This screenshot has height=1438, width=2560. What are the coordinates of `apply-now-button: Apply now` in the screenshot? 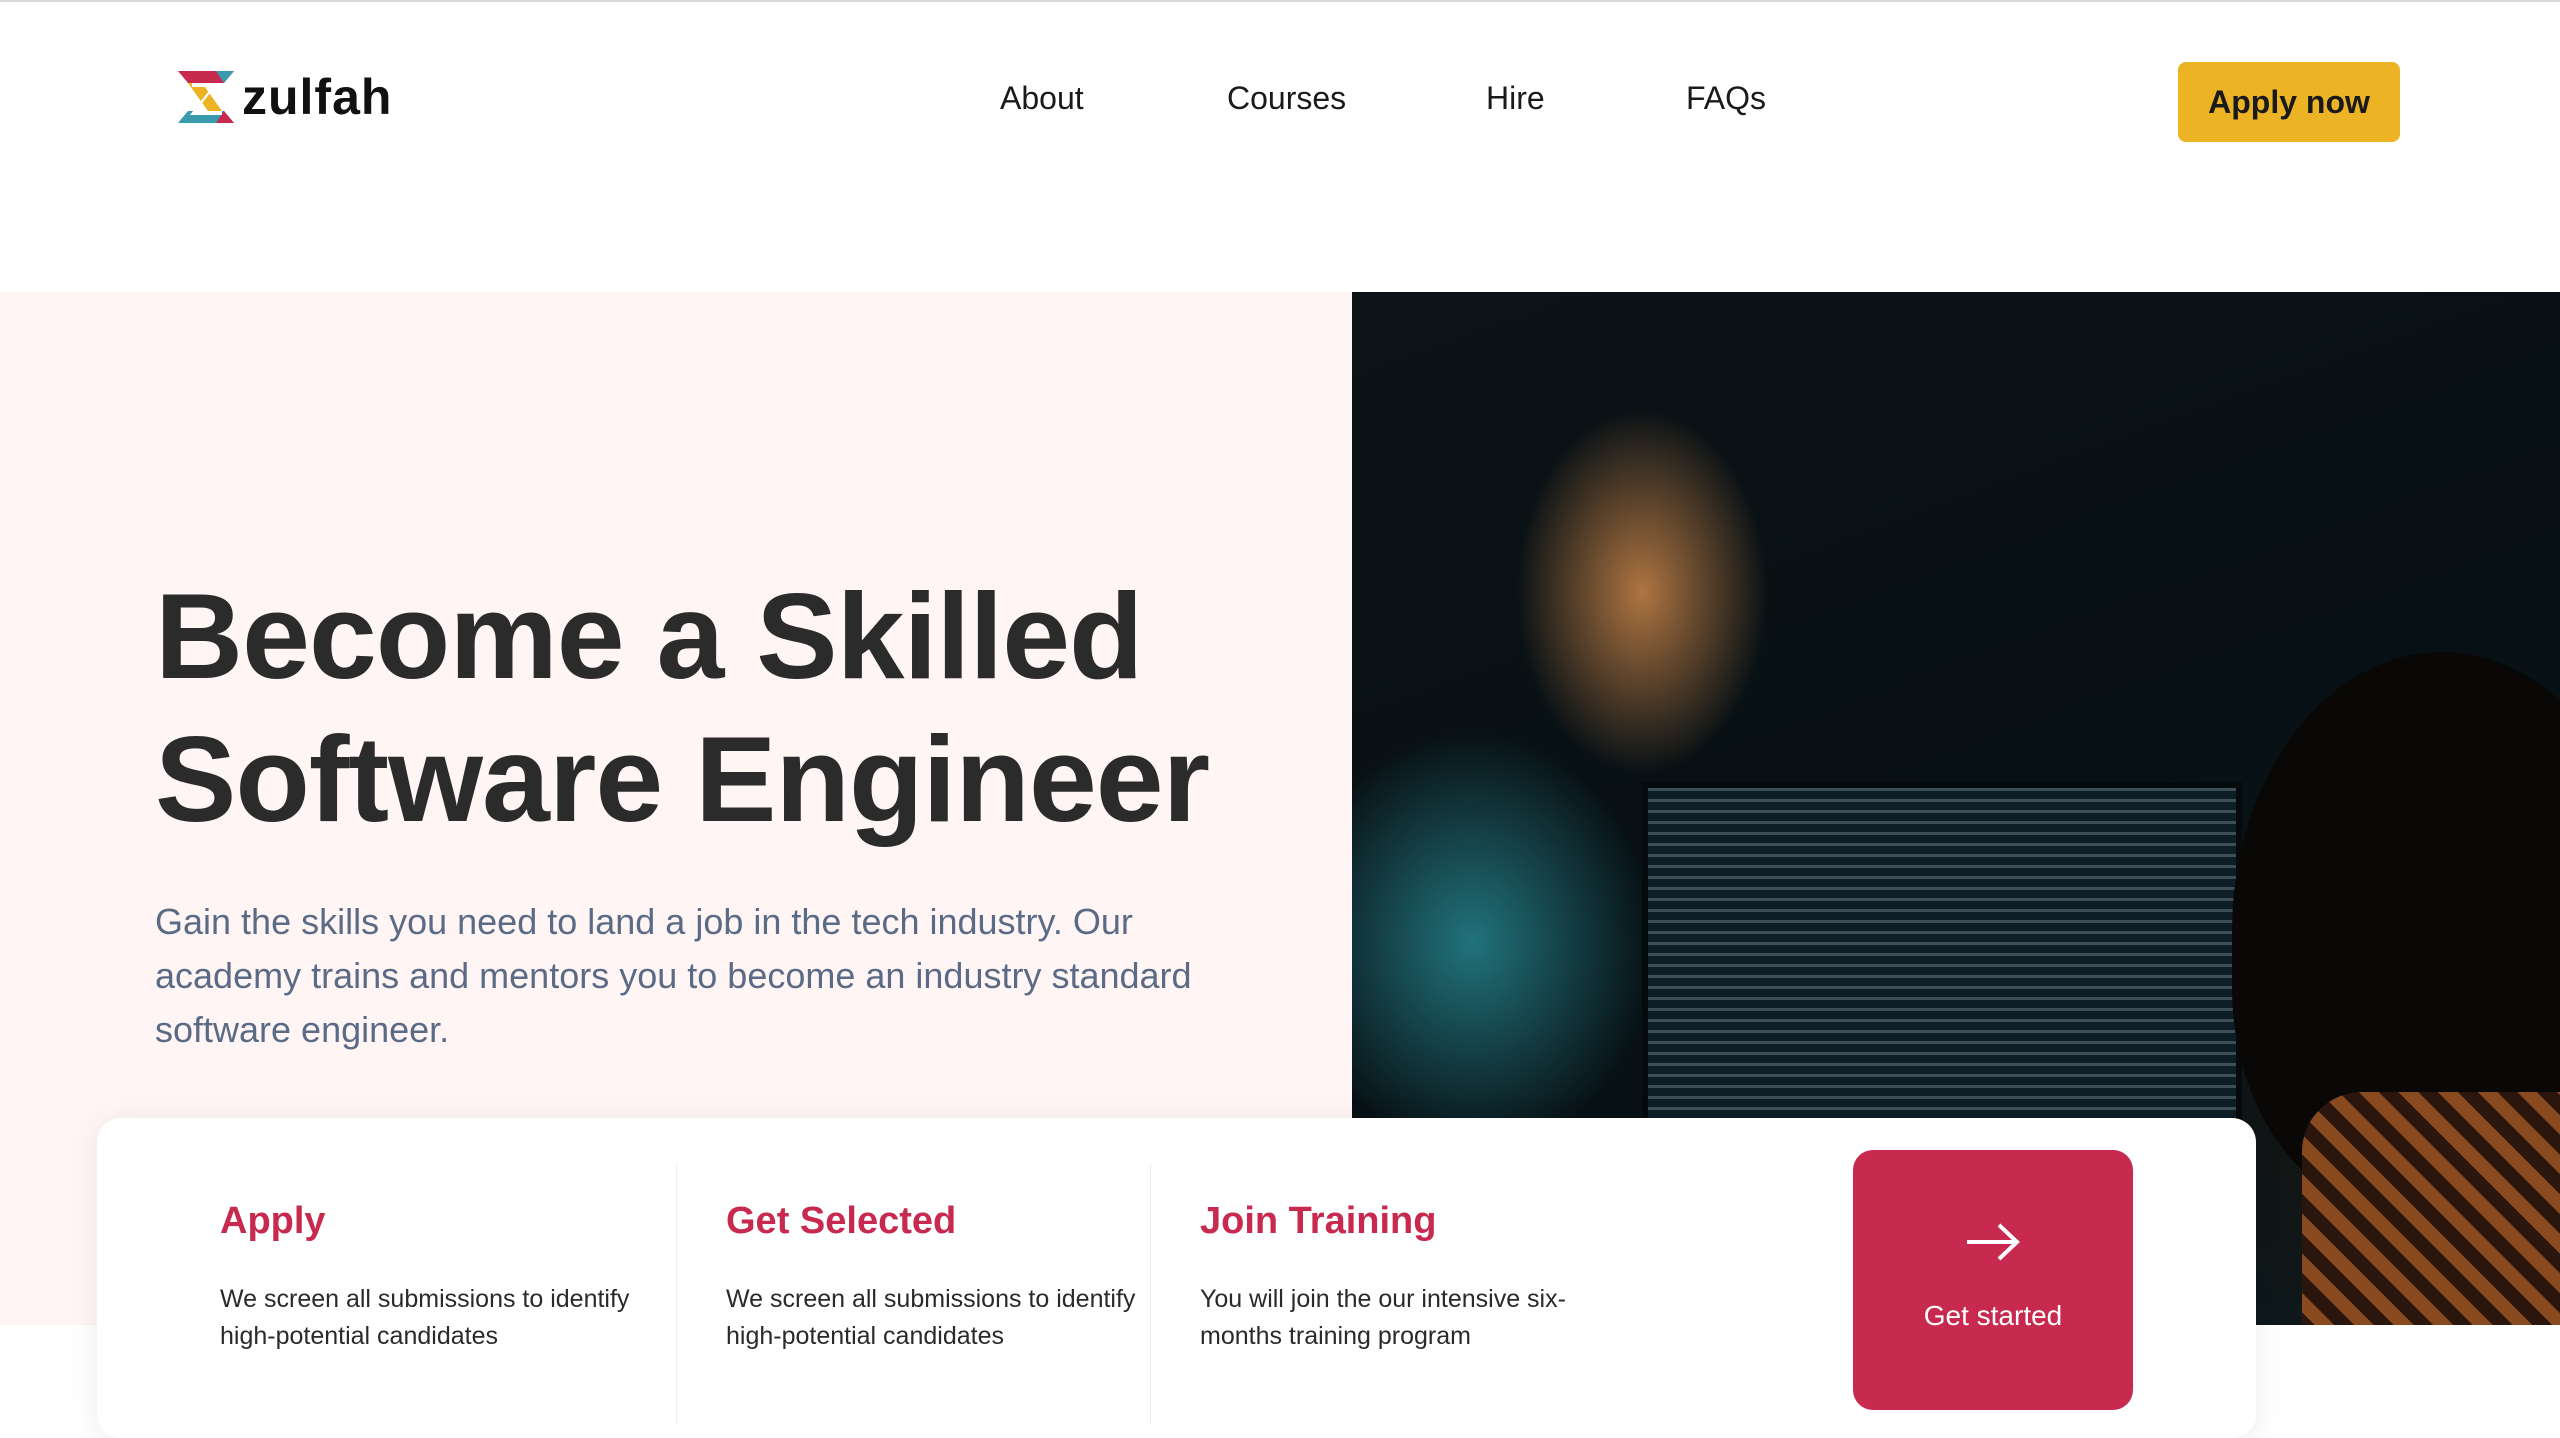 It's located at (2289, 102).